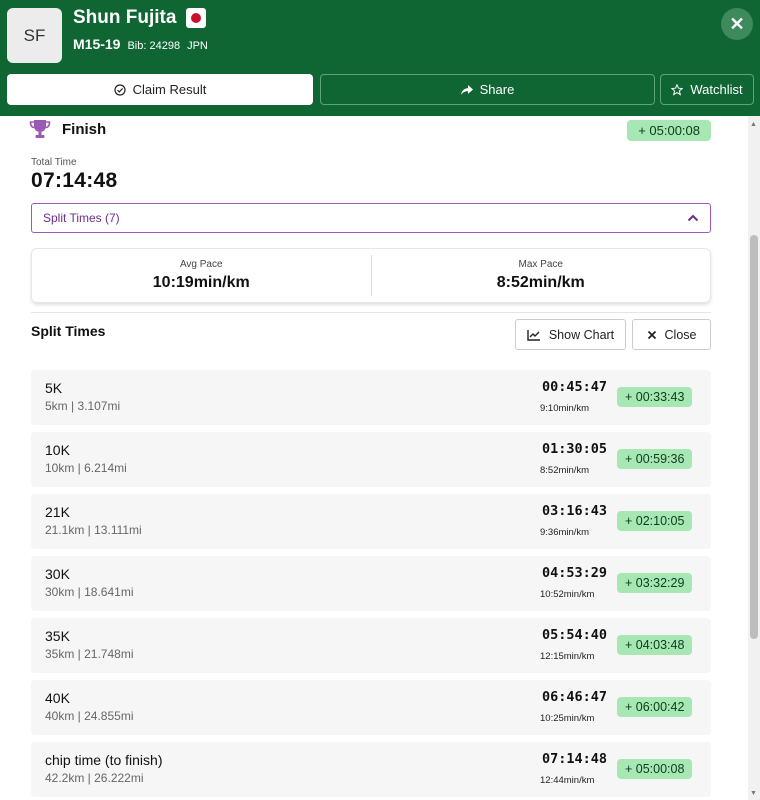 The image size is (760, 800). Describe the element at coordinates (753, 124) in the screenshot. I see `scroll-up-arrow-icon: ▲` at that location.